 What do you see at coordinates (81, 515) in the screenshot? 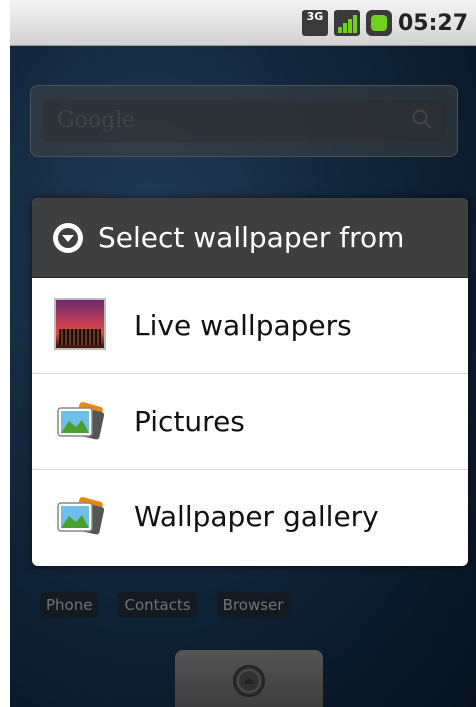
I see `gallery-icon` at bounding box center [81, 515].